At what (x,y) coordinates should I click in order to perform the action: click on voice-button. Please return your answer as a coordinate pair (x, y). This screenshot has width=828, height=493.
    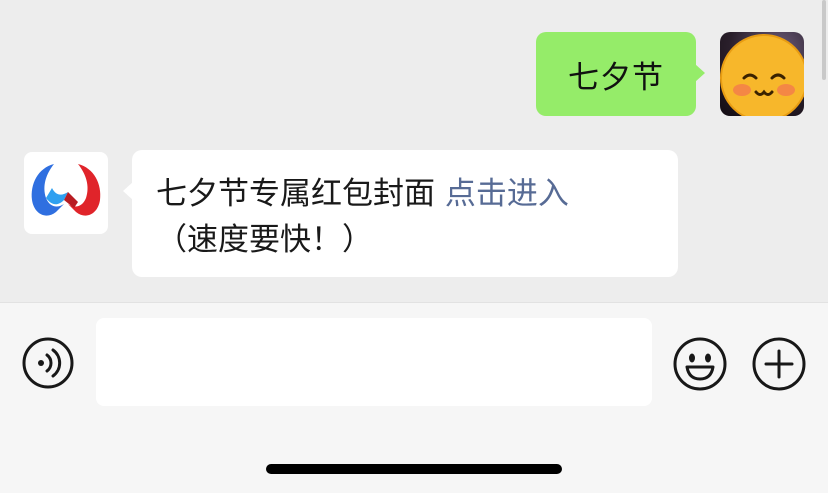
    Looking at the image, I should click on (48, 363).